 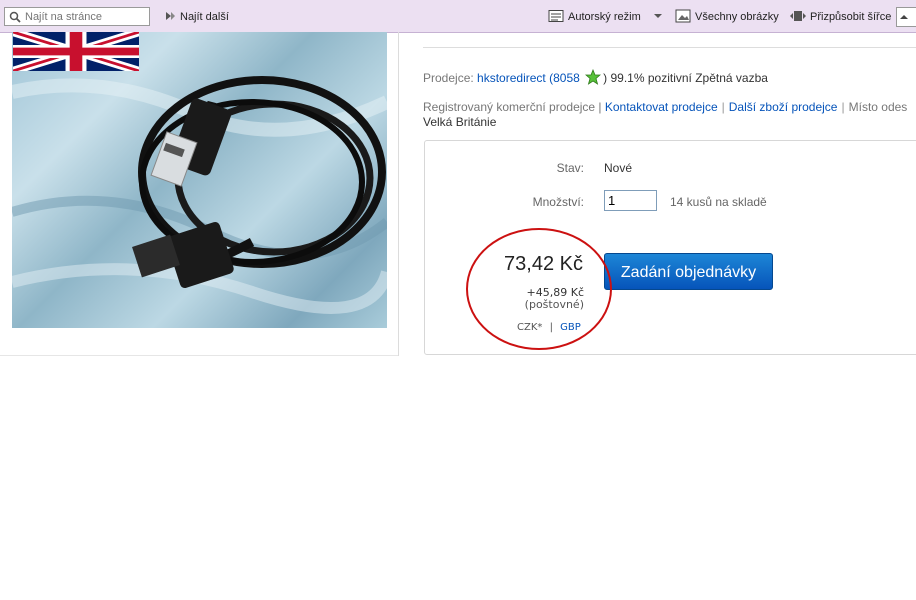 I want to click on uk-flag-icon, so click(x=76, y=51).